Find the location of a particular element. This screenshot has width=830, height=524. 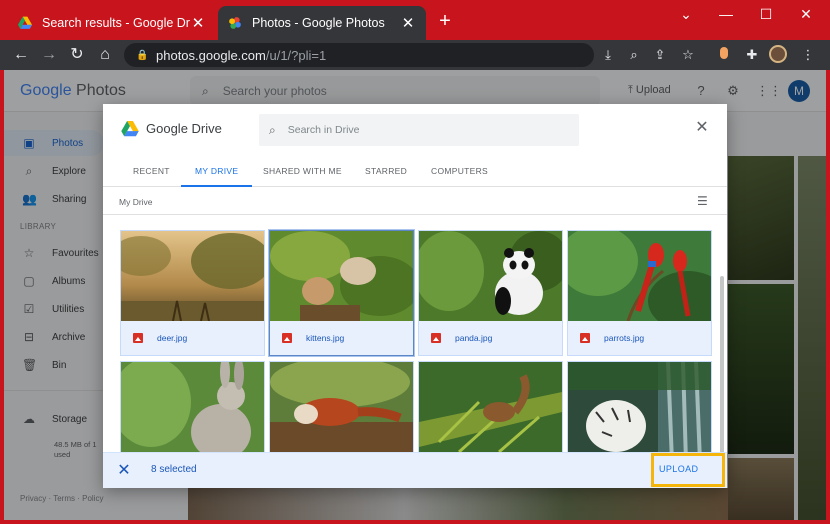

file-name: deer.jpg is located at coordinates (172, 338).